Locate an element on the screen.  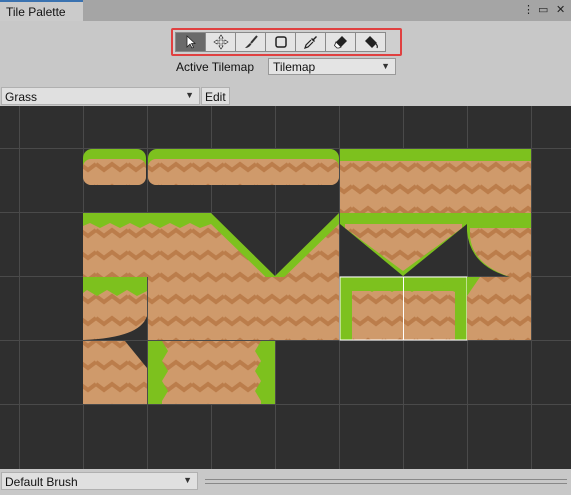
eyedropper-icon is located at coordinates (310, 42).